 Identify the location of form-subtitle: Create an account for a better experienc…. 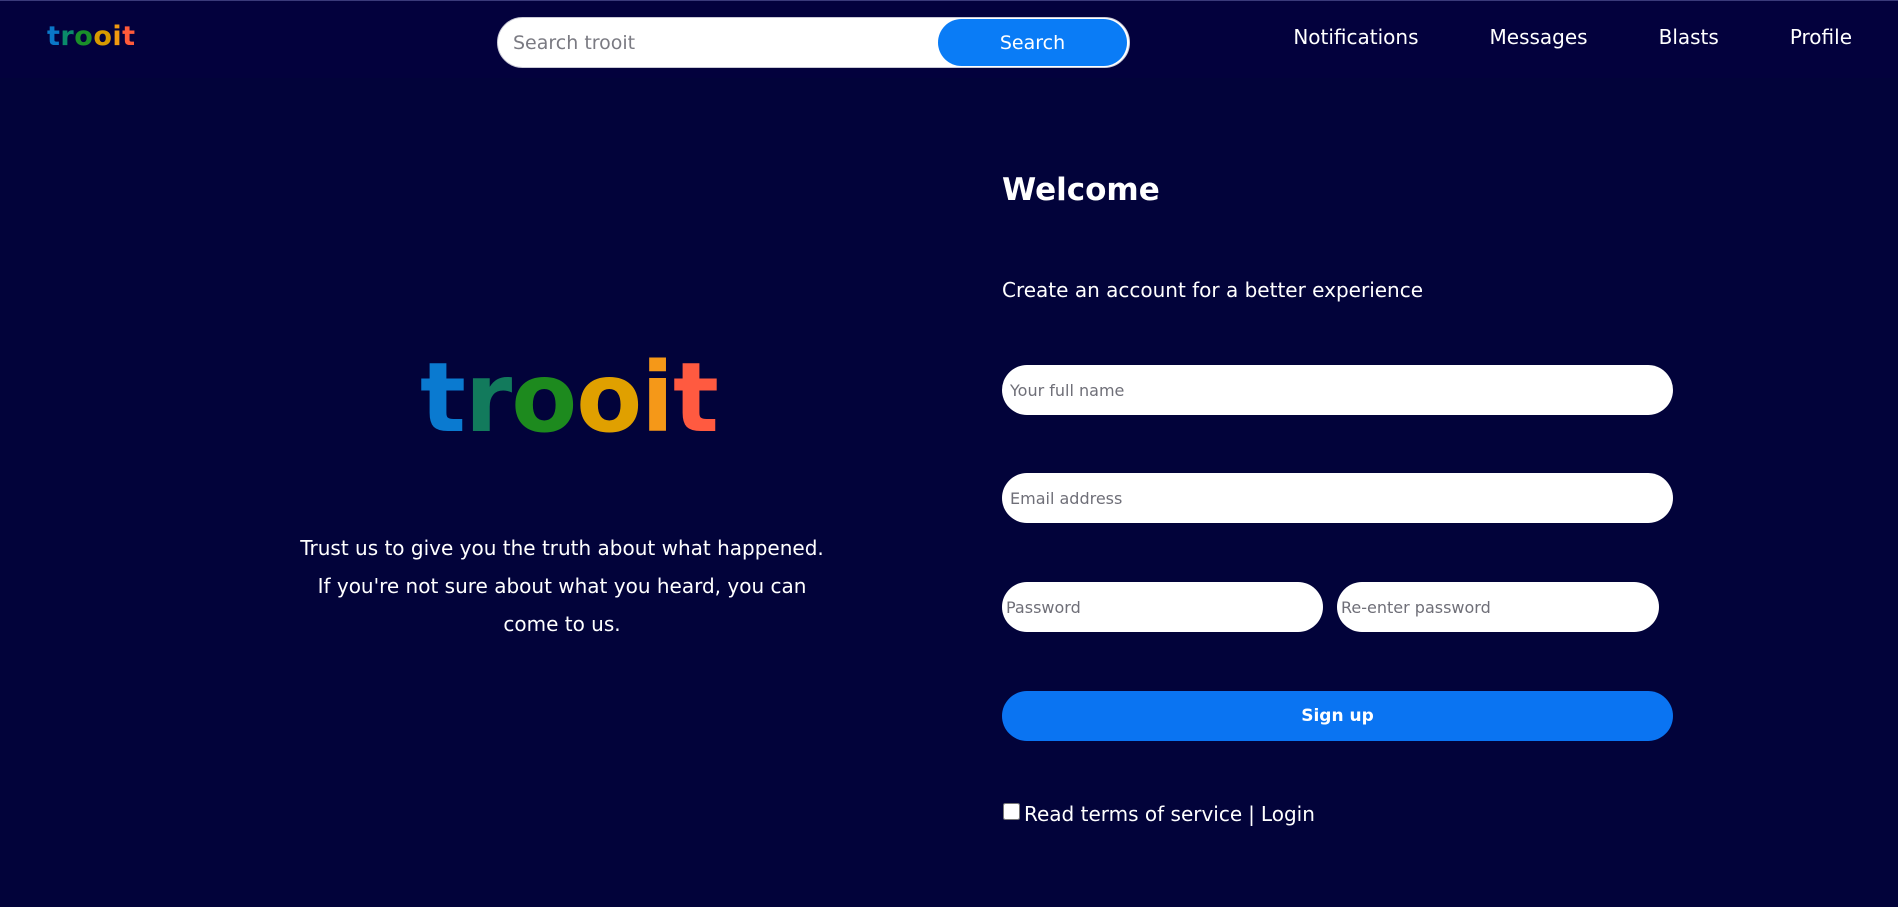
(1213, 290).